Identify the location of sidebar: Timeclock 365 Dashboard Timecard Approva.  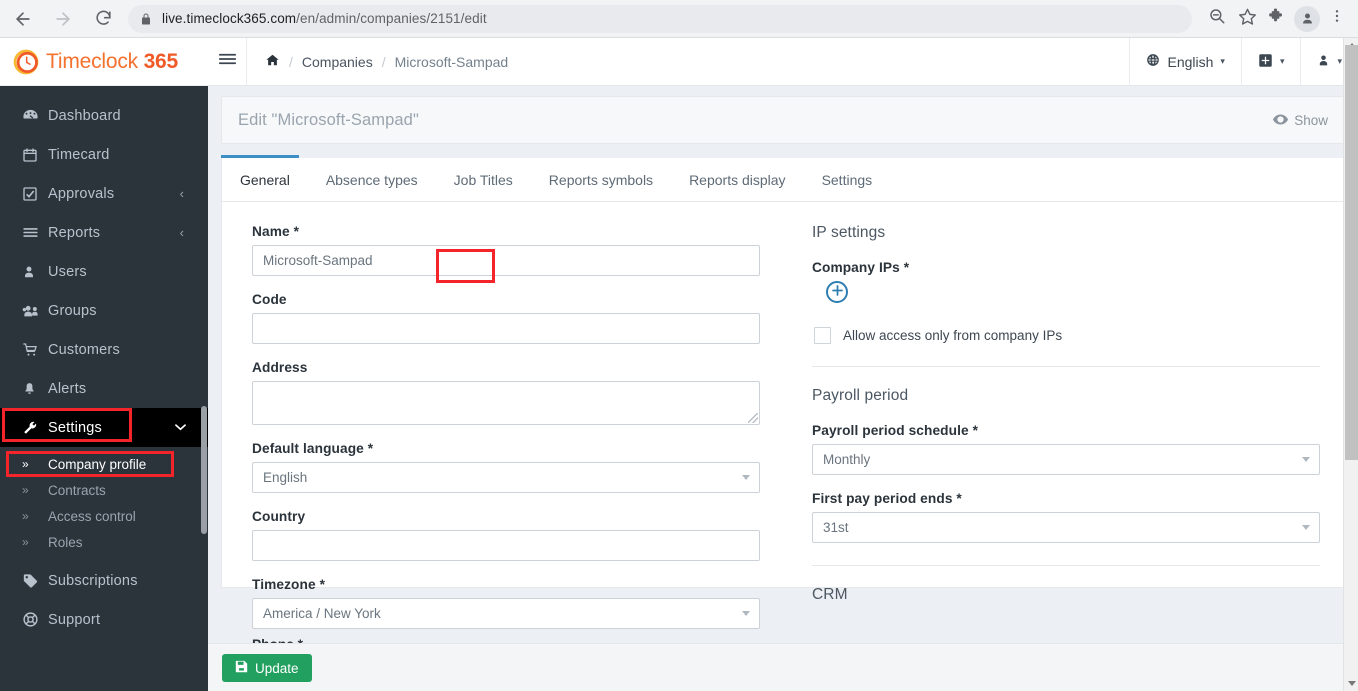
(104, 364).